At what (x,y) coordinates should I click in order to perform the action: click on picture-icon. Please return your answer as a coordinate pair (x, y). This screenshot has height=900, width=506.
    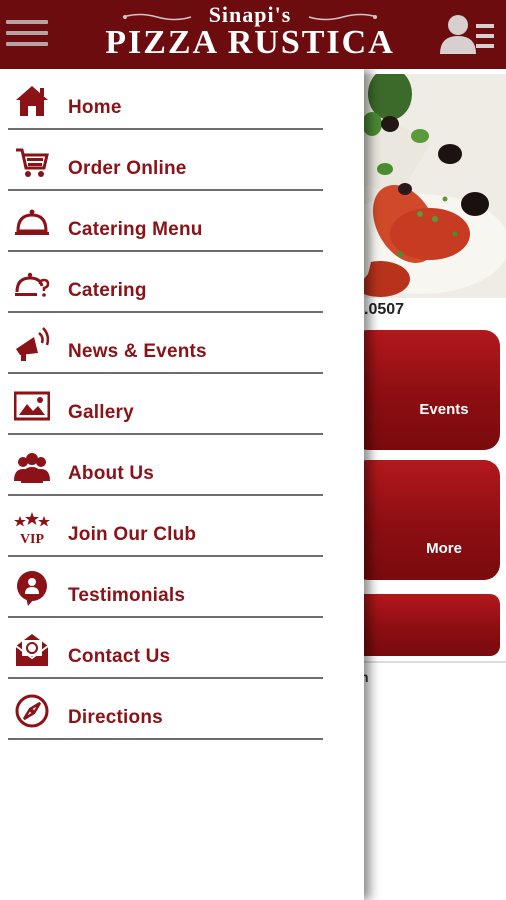
    Looking at the image, I should click on (32, 406).